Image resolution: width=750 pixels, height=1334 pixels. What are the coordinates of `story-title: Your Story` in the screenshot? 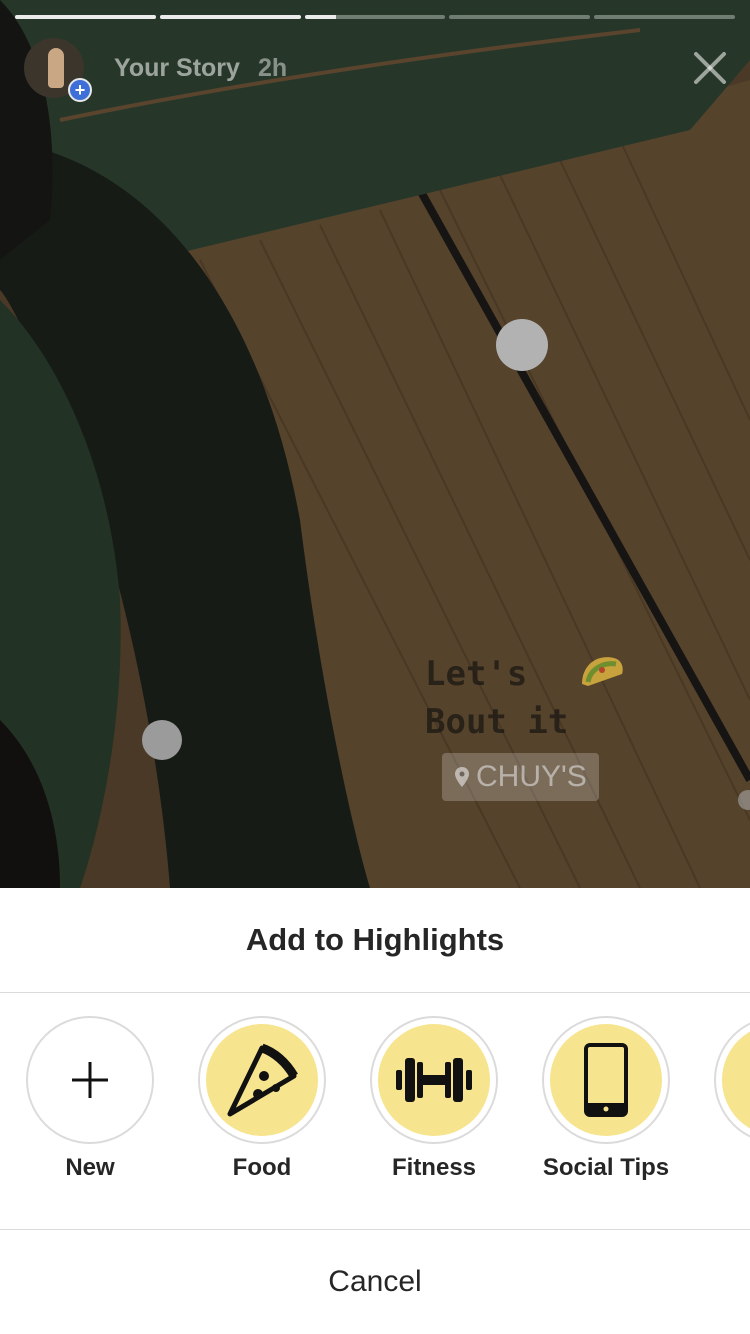 It's located at (177, 68).